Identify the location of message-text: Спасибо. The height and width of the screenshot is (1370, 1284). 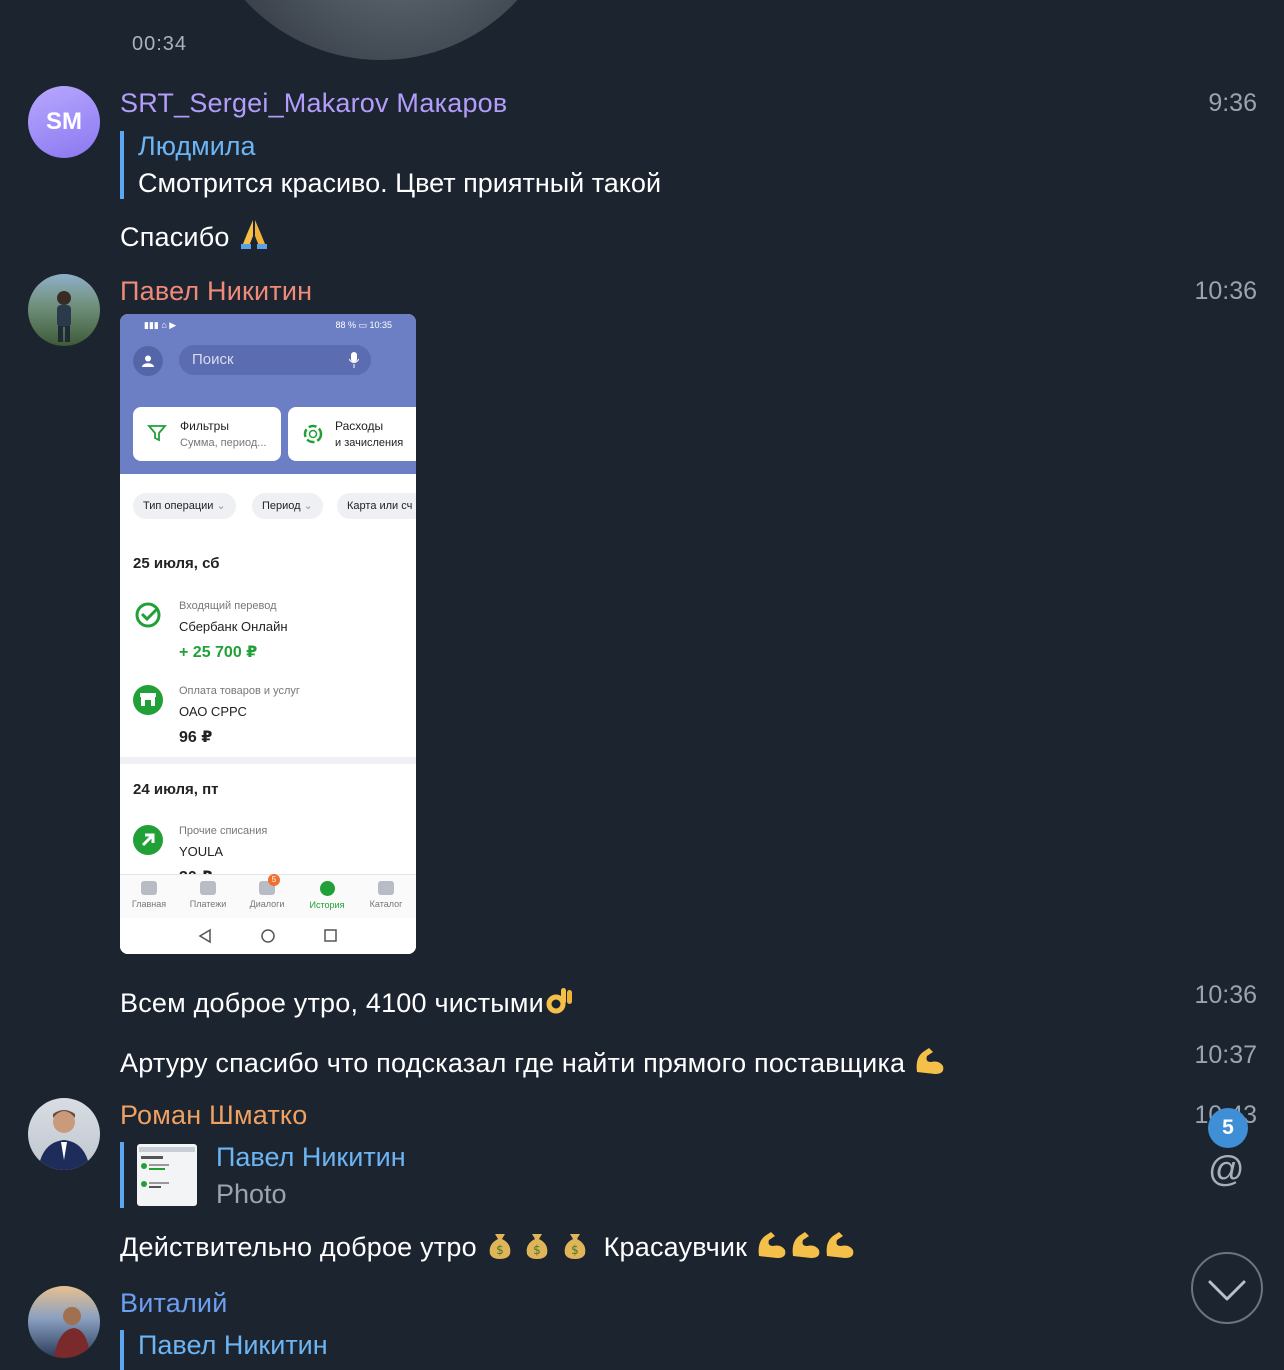
(195, 234).